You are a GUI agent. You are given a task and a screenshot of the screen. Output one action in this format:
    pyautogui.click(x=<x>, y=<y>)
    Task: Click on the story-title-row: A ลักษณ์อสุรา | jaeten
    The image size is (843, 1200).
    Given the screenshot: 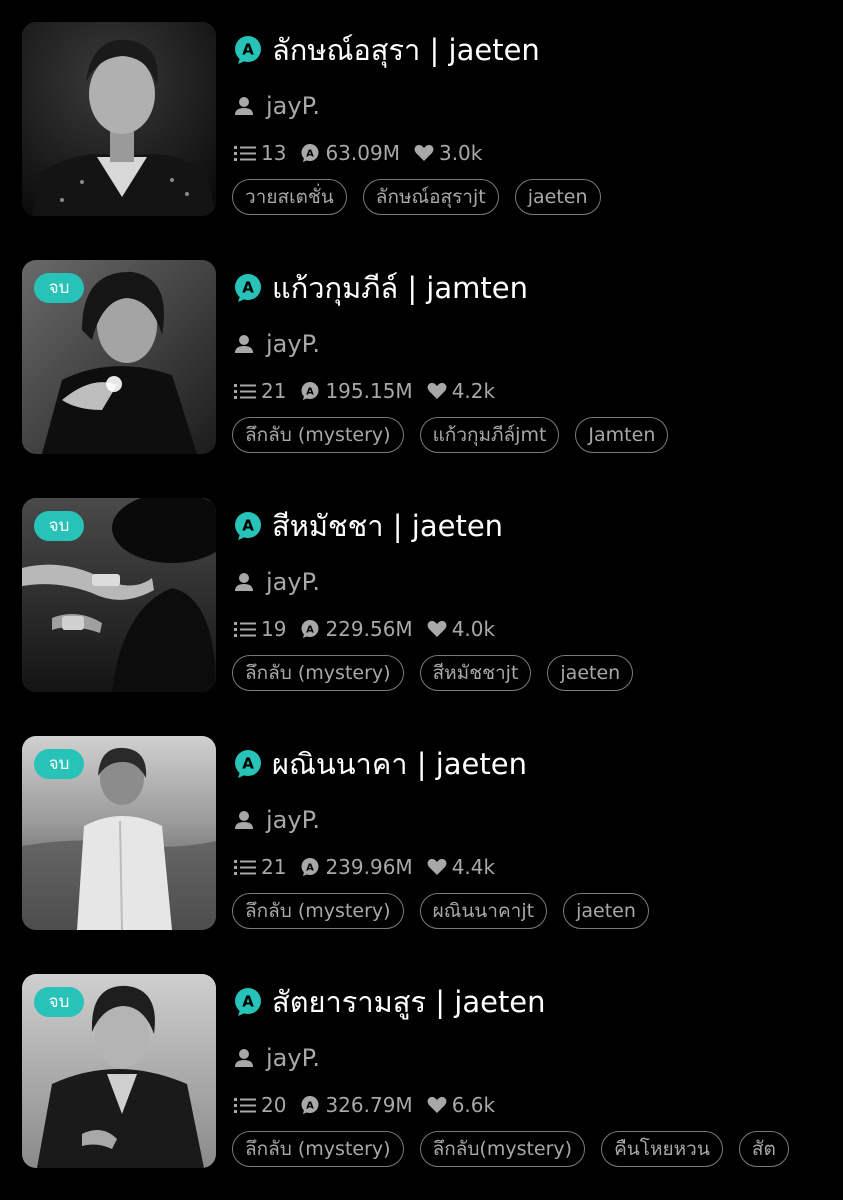 What is the action you would take?
    pyautogui.click(x=386, y=50)
    